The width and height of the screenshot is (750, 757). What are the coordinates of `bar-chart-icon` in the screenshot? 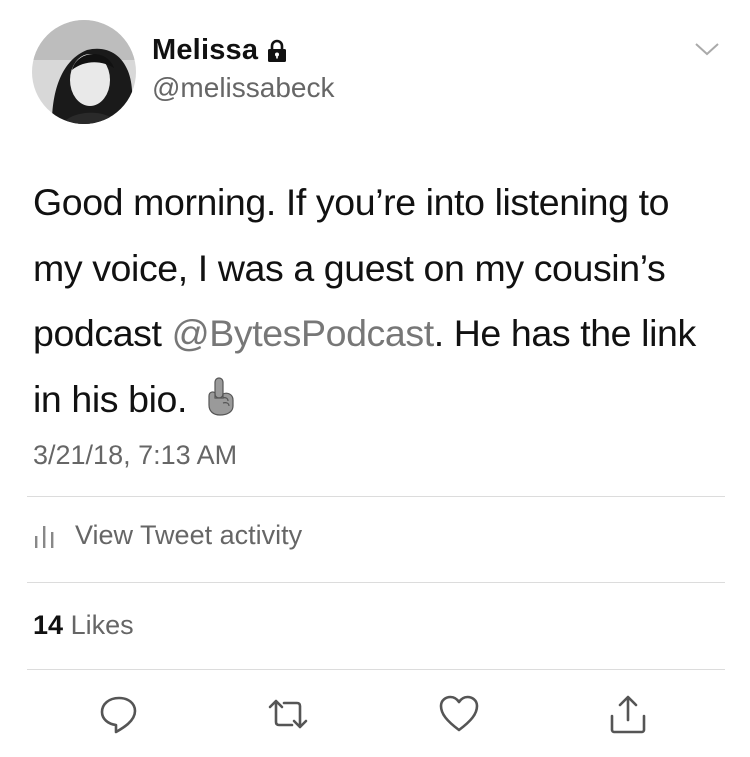 It's located at (45, 536).